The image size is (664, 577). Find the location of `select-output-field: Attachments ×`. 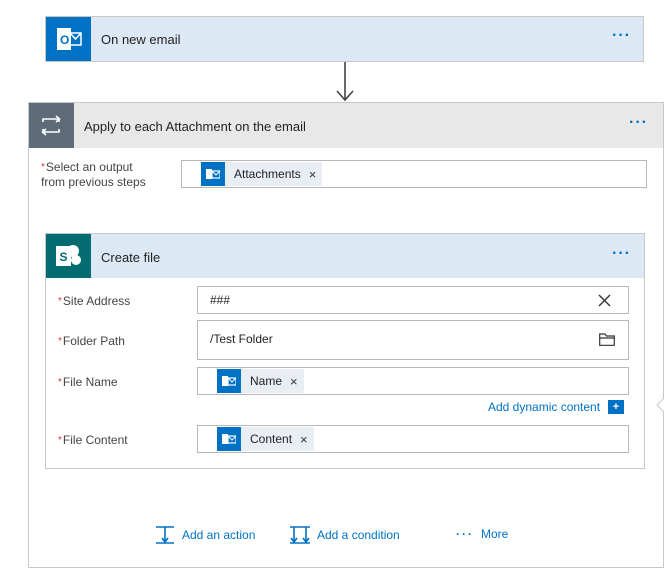

select-output-field: Attachments × is located at coordinates (414, 174).